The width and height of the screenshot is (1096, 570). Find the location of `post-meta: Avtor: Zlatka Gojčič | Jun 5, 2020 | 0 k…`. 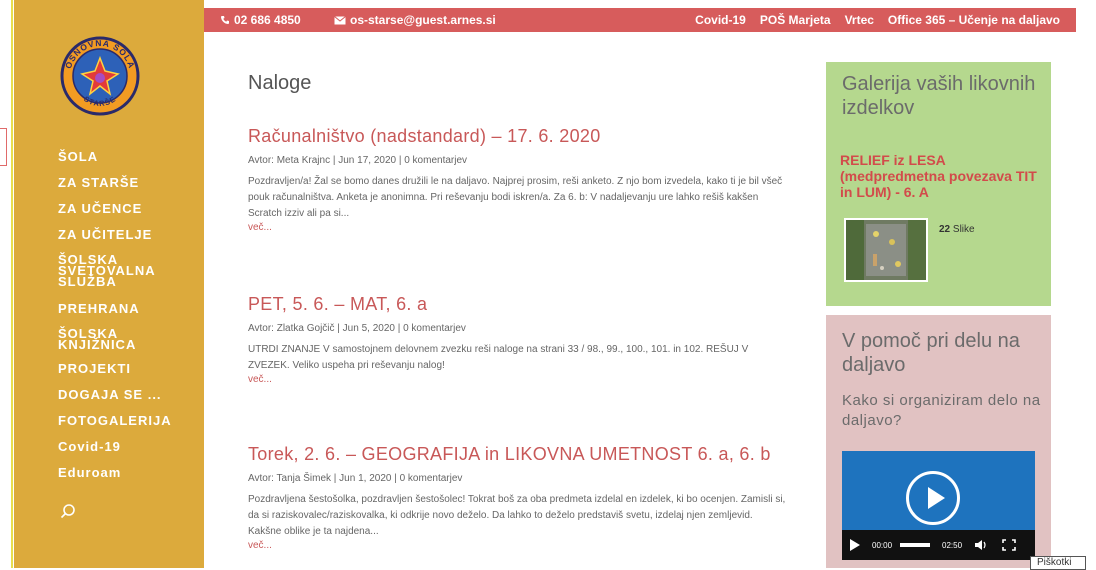

post-meta: Avtor: Zlatka Gojčič | Jun 5, 2020 | 0 k… is located at coordinates (357, 328).